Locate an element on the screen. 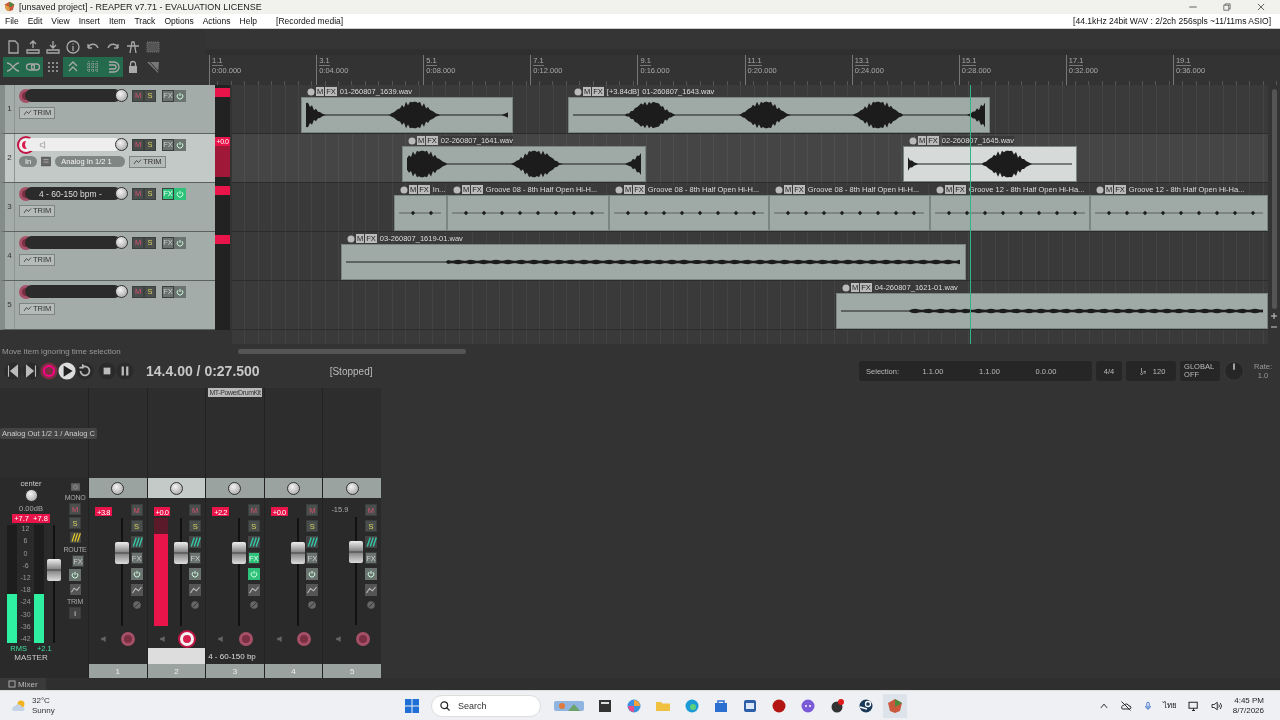  link-icon is located at coordinates (33, 67).